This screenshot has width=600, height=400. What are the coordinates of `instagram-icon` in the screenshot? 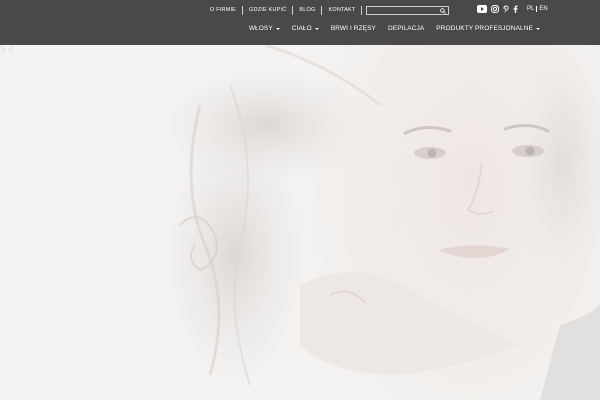 It's located at (495, 9).